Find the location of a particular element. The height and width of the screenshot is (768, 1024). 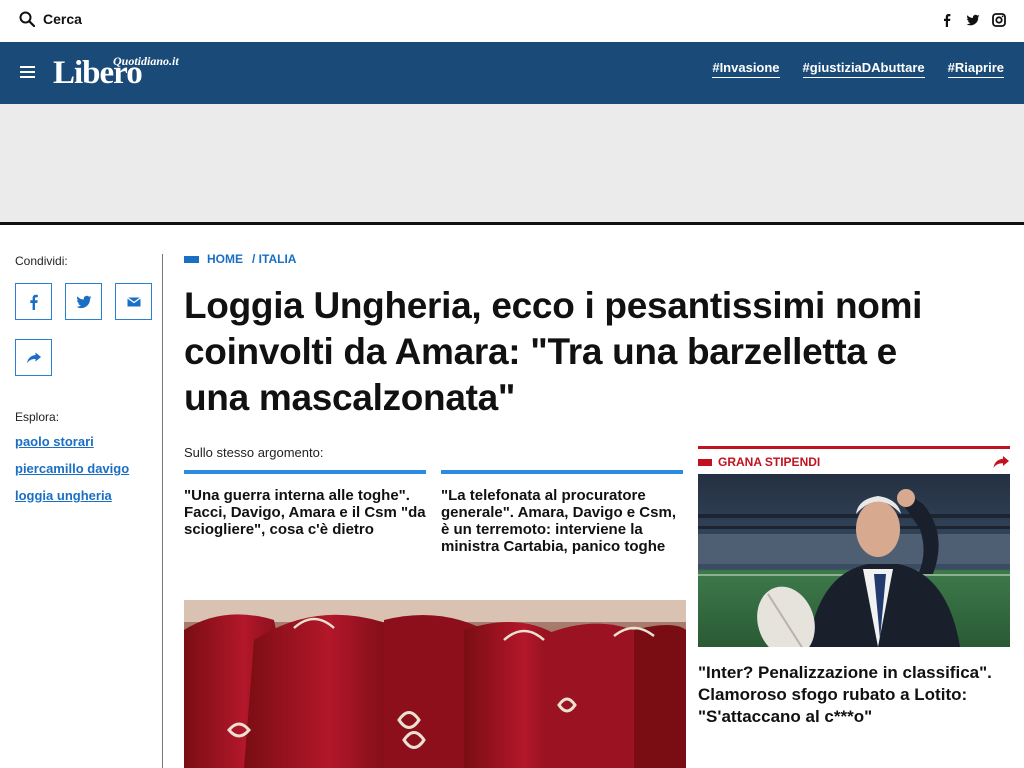

hashtag-giustizia: #giustiziaDAbuttare is located at coordinates (863, 69).